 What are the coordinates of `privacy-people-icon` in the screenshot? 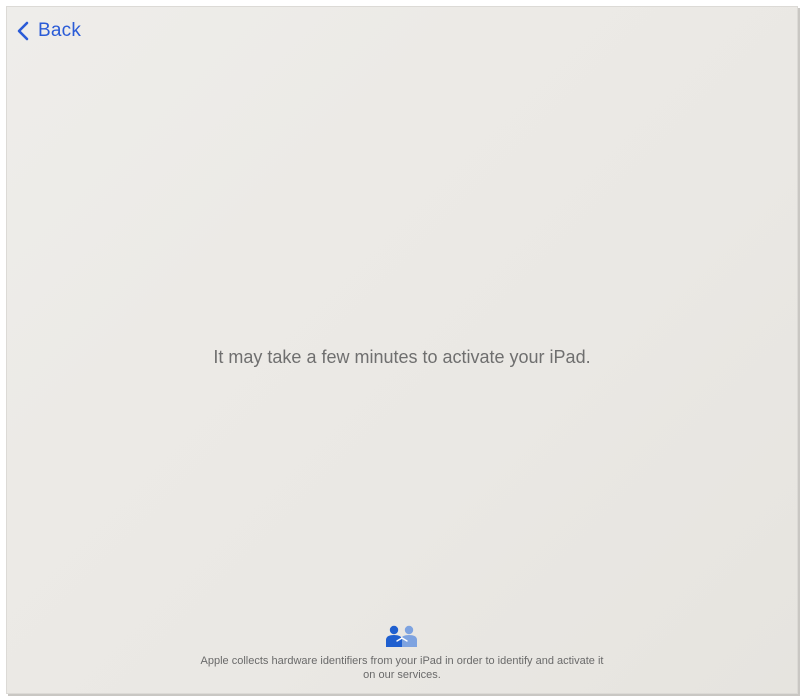 It's located at (402, 636).